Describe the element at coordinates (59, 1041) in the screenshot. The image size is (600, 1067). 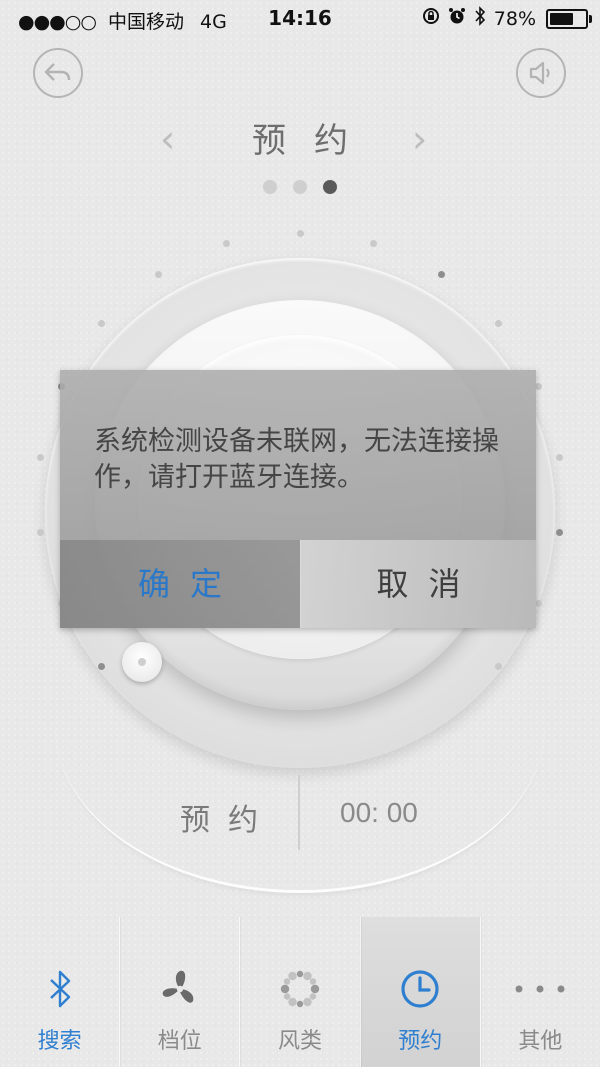
I see `nav-label: 搜索` at that location.